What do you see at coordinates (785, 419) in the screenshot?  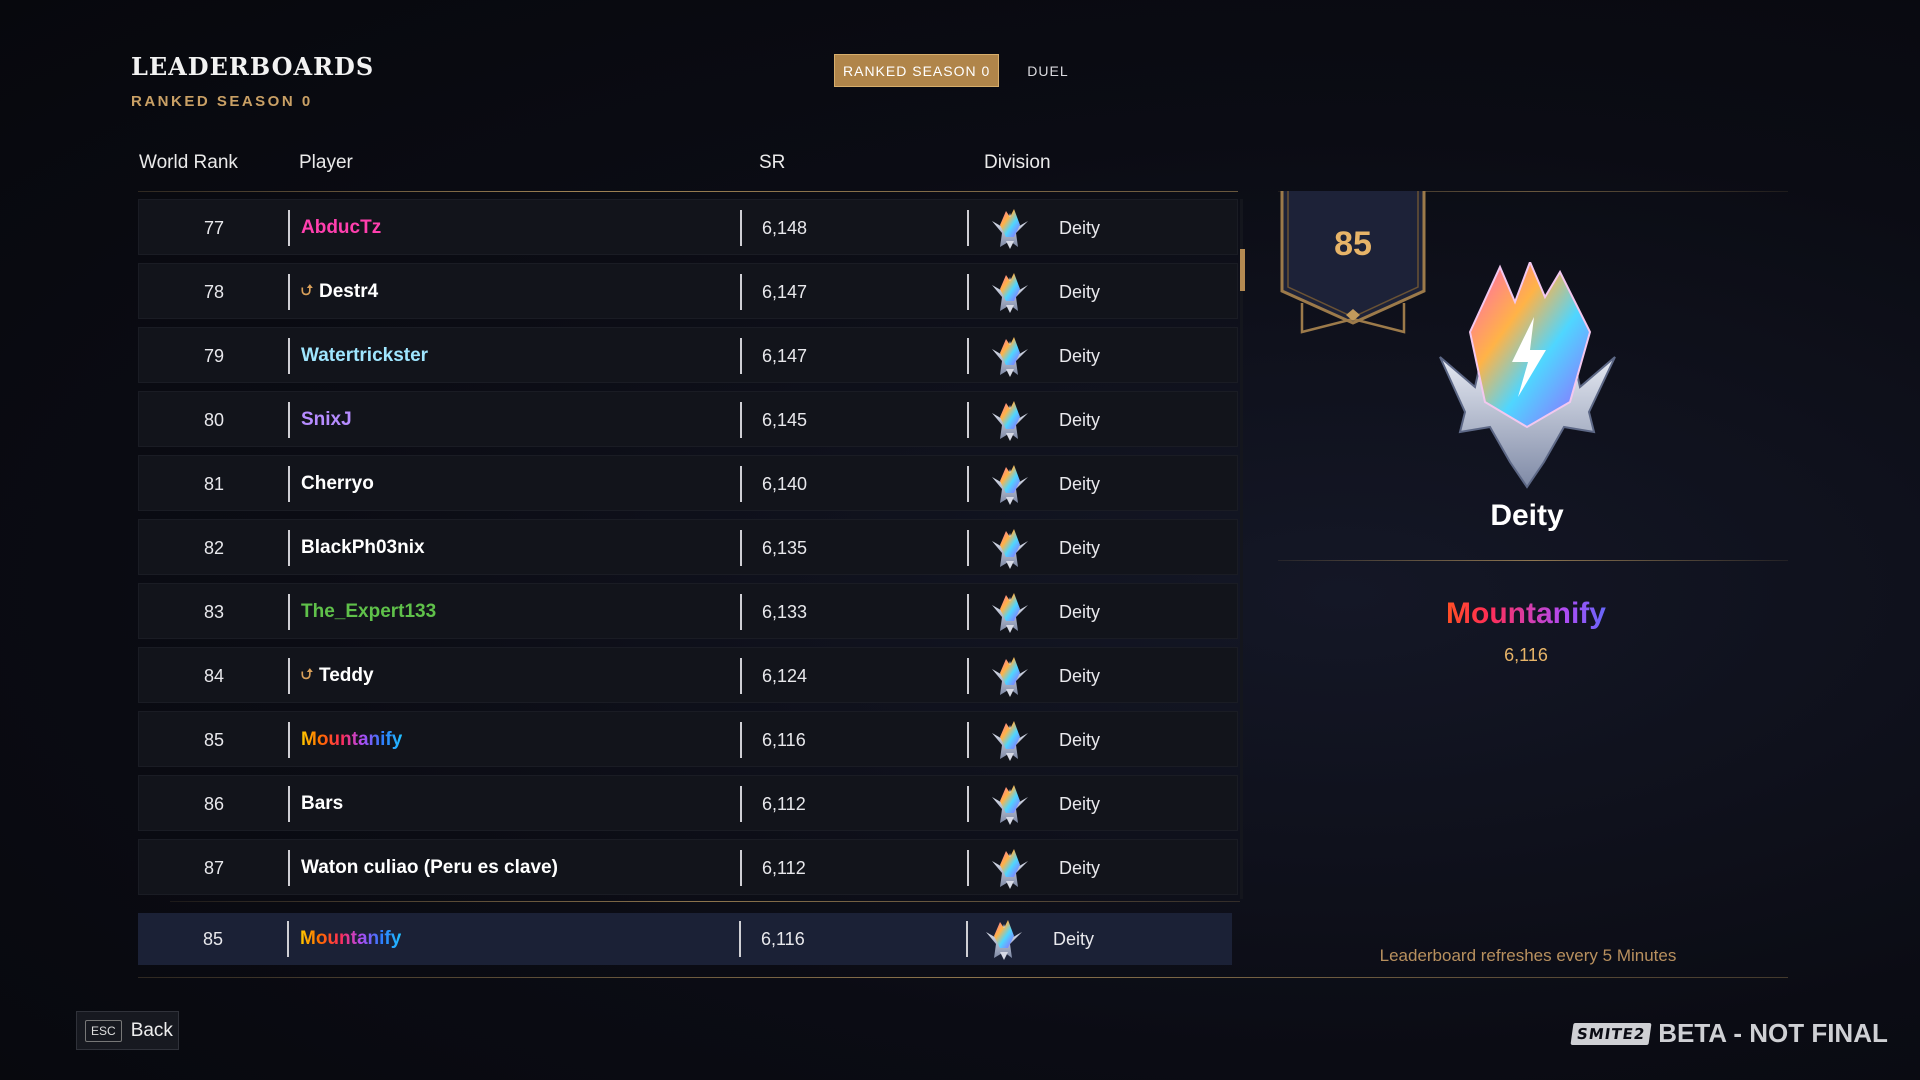 I see `row-sr: 6,145` at bounding box center [785, 419].